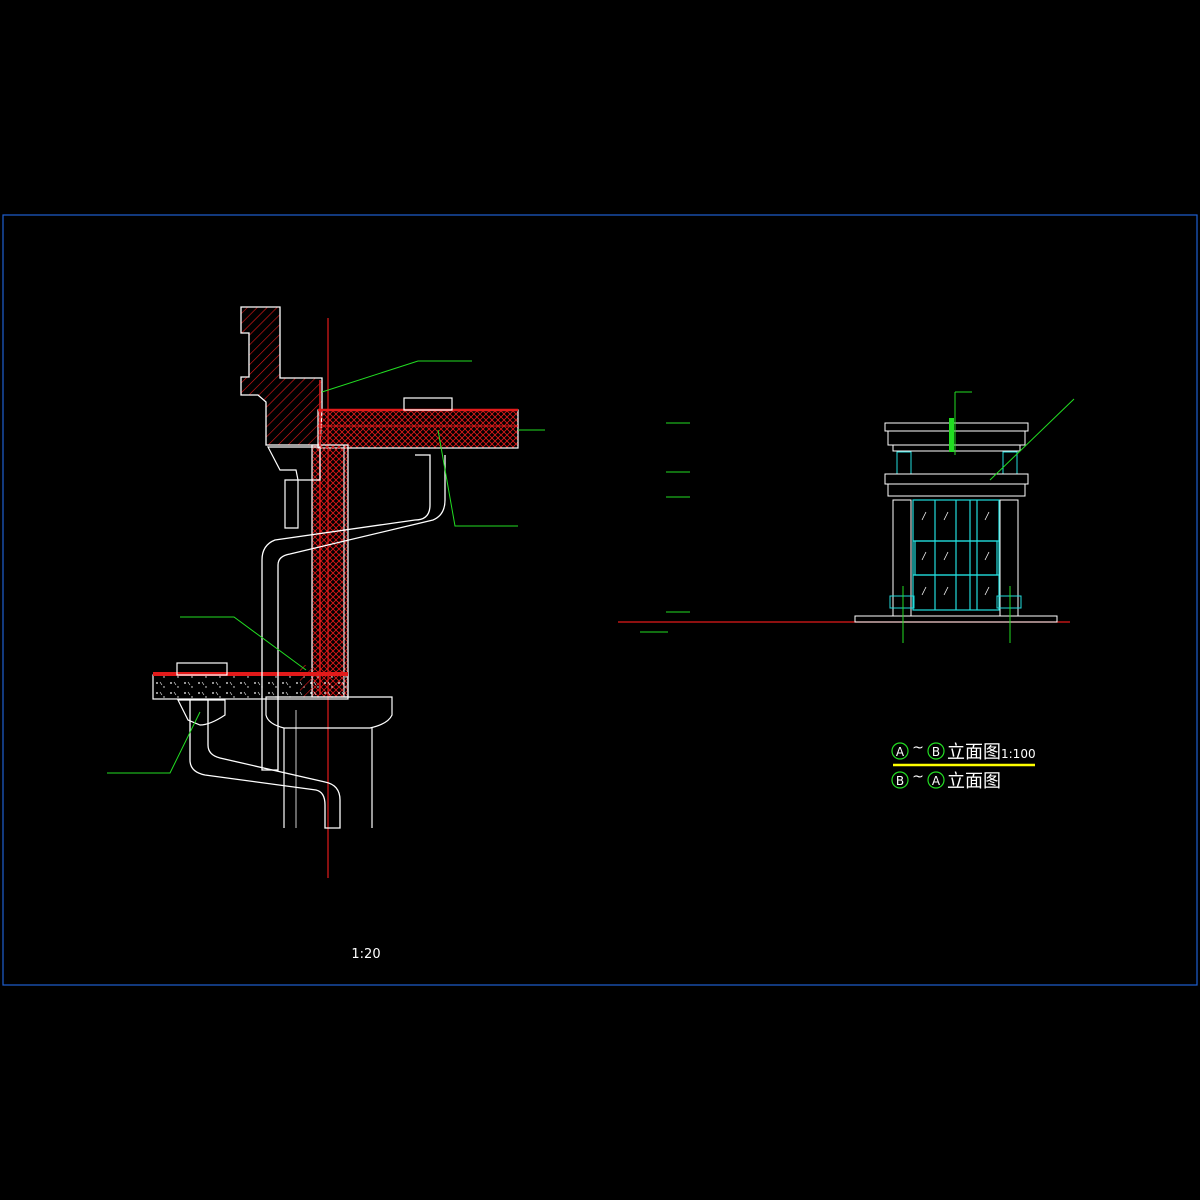 The height and width of the screenshot is (1200, 1200). What do you see at coordinates (974, 781) in the screenshot?
I see `title2-label: 立面图` at bounding box center [974, 781].